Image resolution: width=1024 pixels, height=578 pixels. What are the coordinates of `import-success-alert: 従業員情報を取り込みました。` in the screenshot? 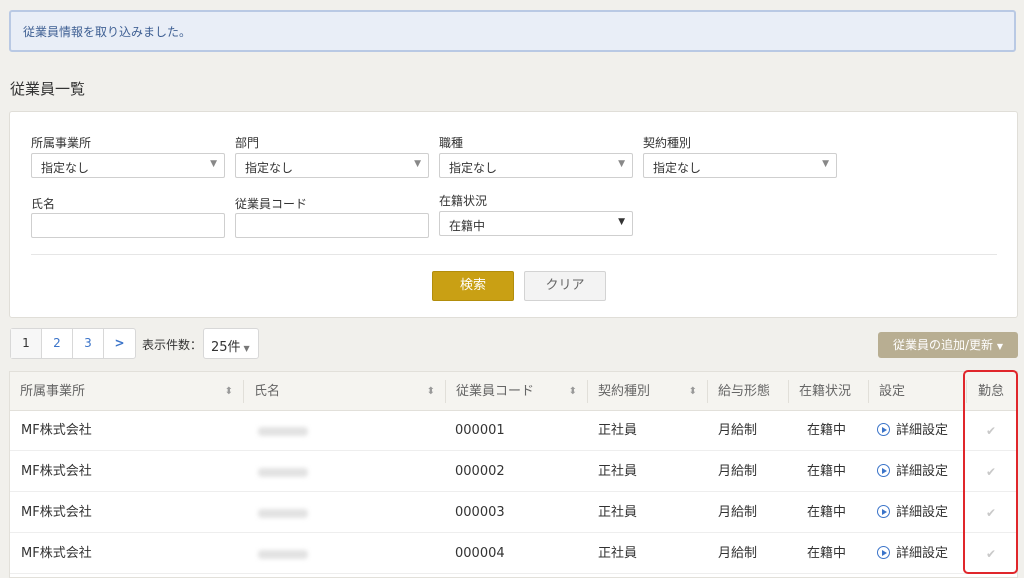 It's located at (512, 31).